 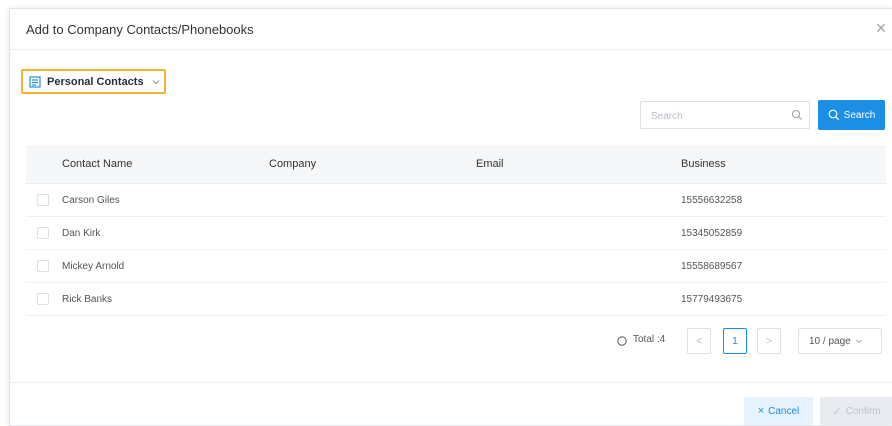 I want to click on search-input, so click(x=716, y=116).